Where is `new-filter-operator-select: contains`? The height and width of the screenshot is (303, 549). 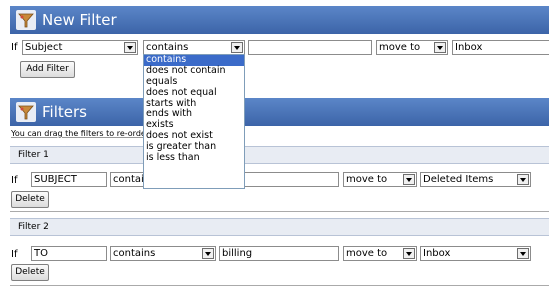 new-filter-operator-select: contains is located at coordinates (194, 47).